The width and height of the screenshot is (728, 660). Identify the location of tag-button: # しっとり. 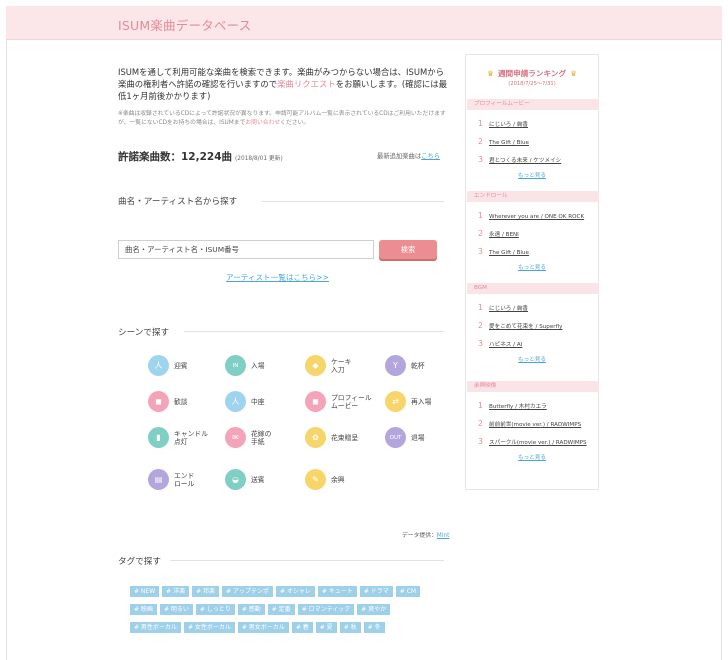
(215, 609).